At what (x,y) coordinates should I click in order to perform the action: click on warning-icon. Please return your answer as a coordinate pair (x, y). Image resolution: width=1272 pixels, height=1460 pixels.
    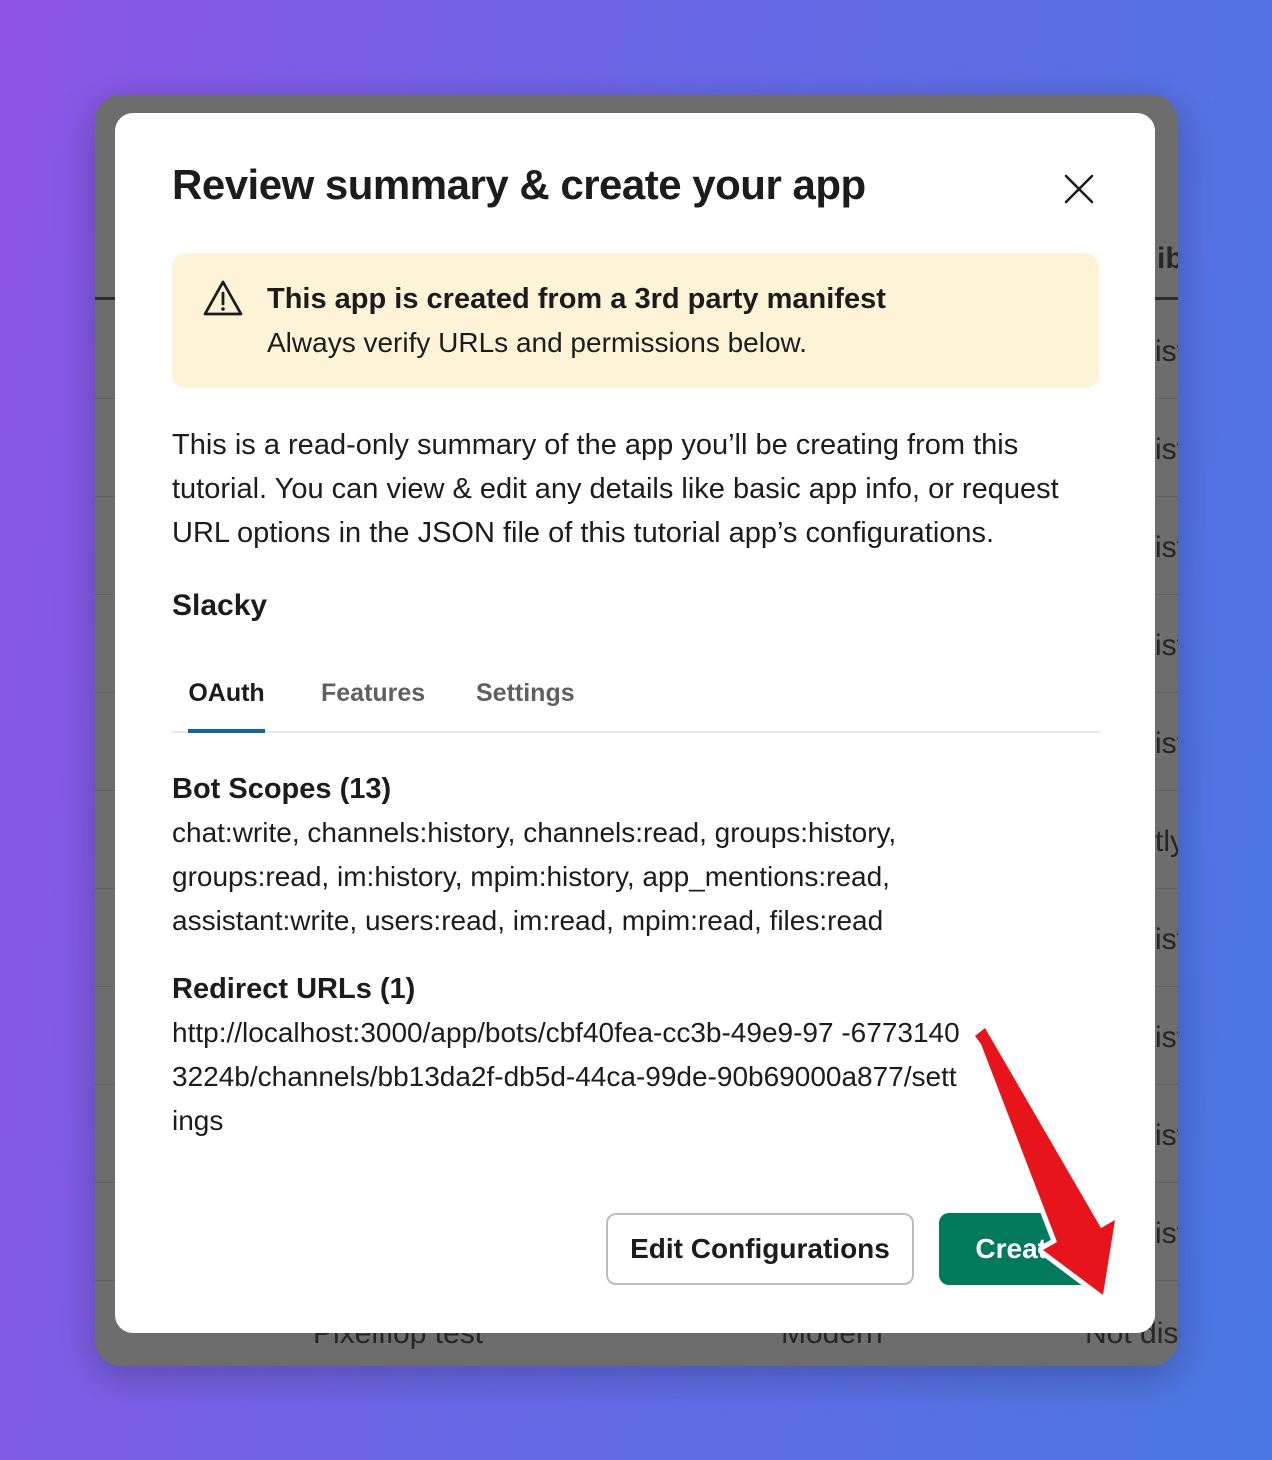
    Looking at the image, I should click on (223, 298).